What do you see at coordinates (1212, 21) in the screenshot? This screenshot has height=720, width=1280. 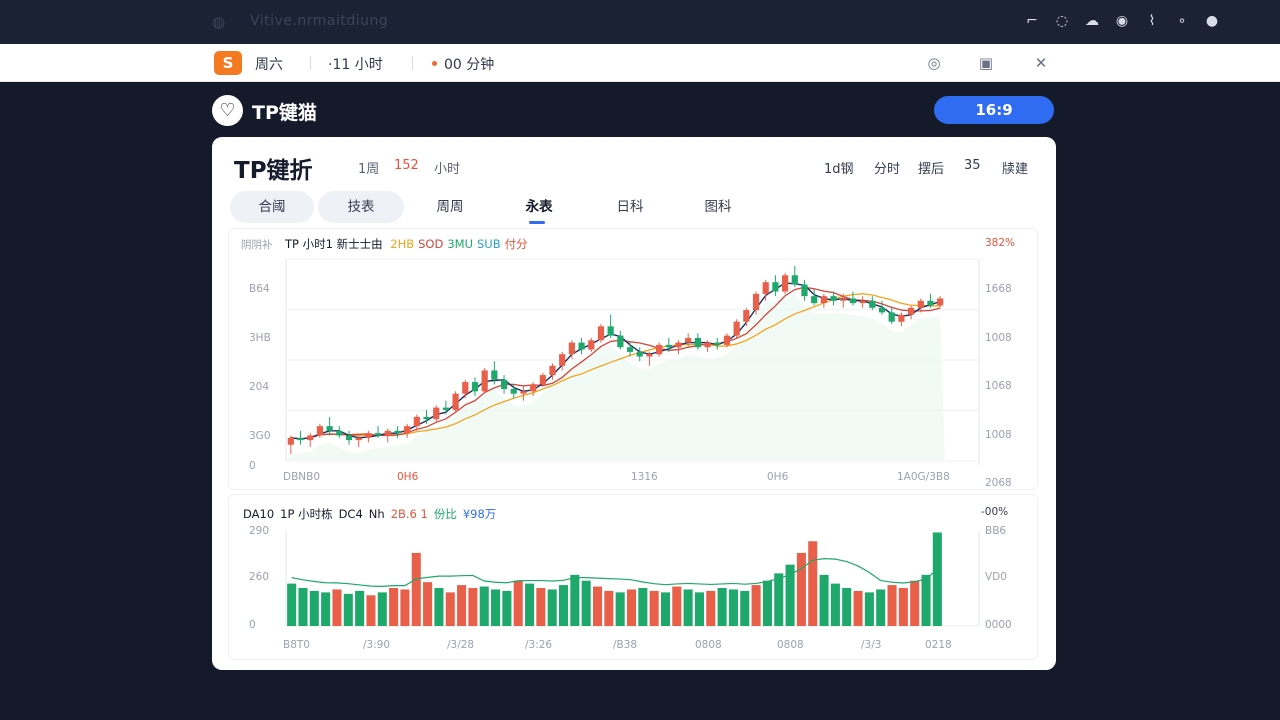 I see `power-icon: ●` at bounding box center [1212, 21].